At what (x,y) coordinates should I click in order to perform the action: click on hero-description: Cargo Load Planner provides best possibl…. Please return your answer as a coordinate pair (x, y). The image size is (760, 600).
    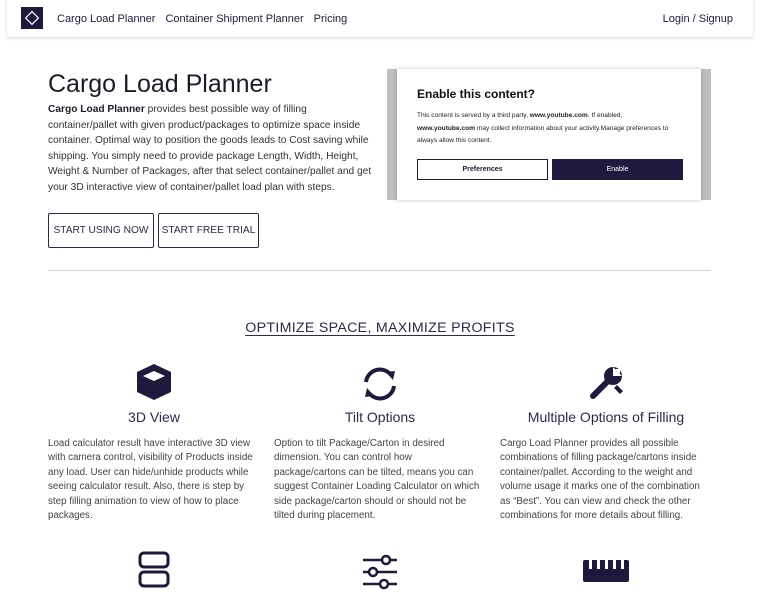
    Looking at the image, I should click on (212, 149).